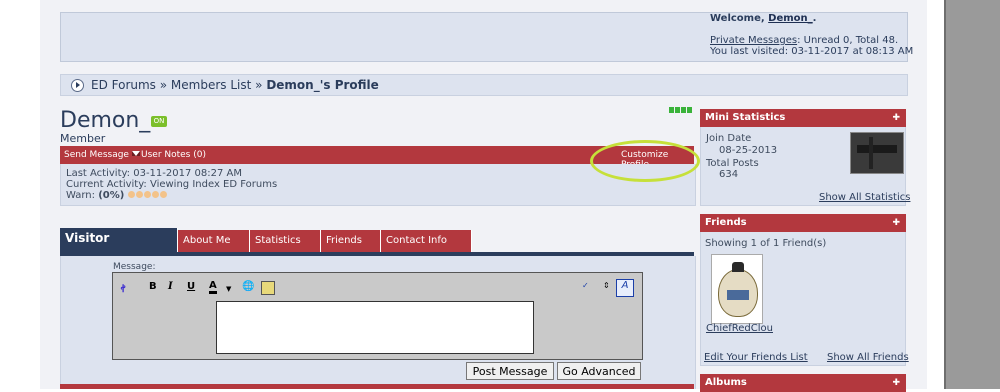 Image resolution: width=1000 pixels, height=392 pixels. Describe the element at coordinates (191, 286) in the screenshot. I see `underline-button: U` at that location.